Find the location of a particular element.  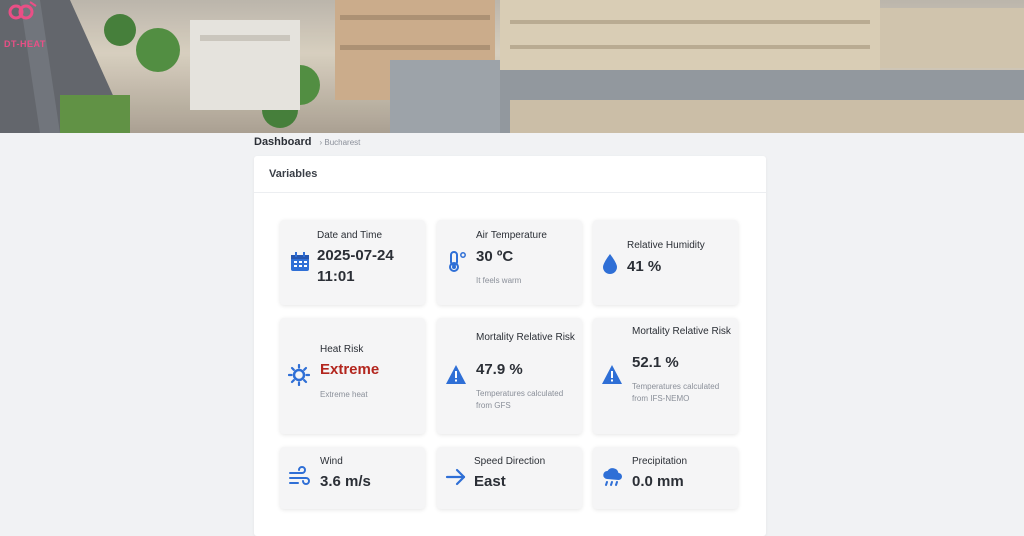

card-precipitation: Precipitation 0.0 mm is located at coordinates (665, 478).